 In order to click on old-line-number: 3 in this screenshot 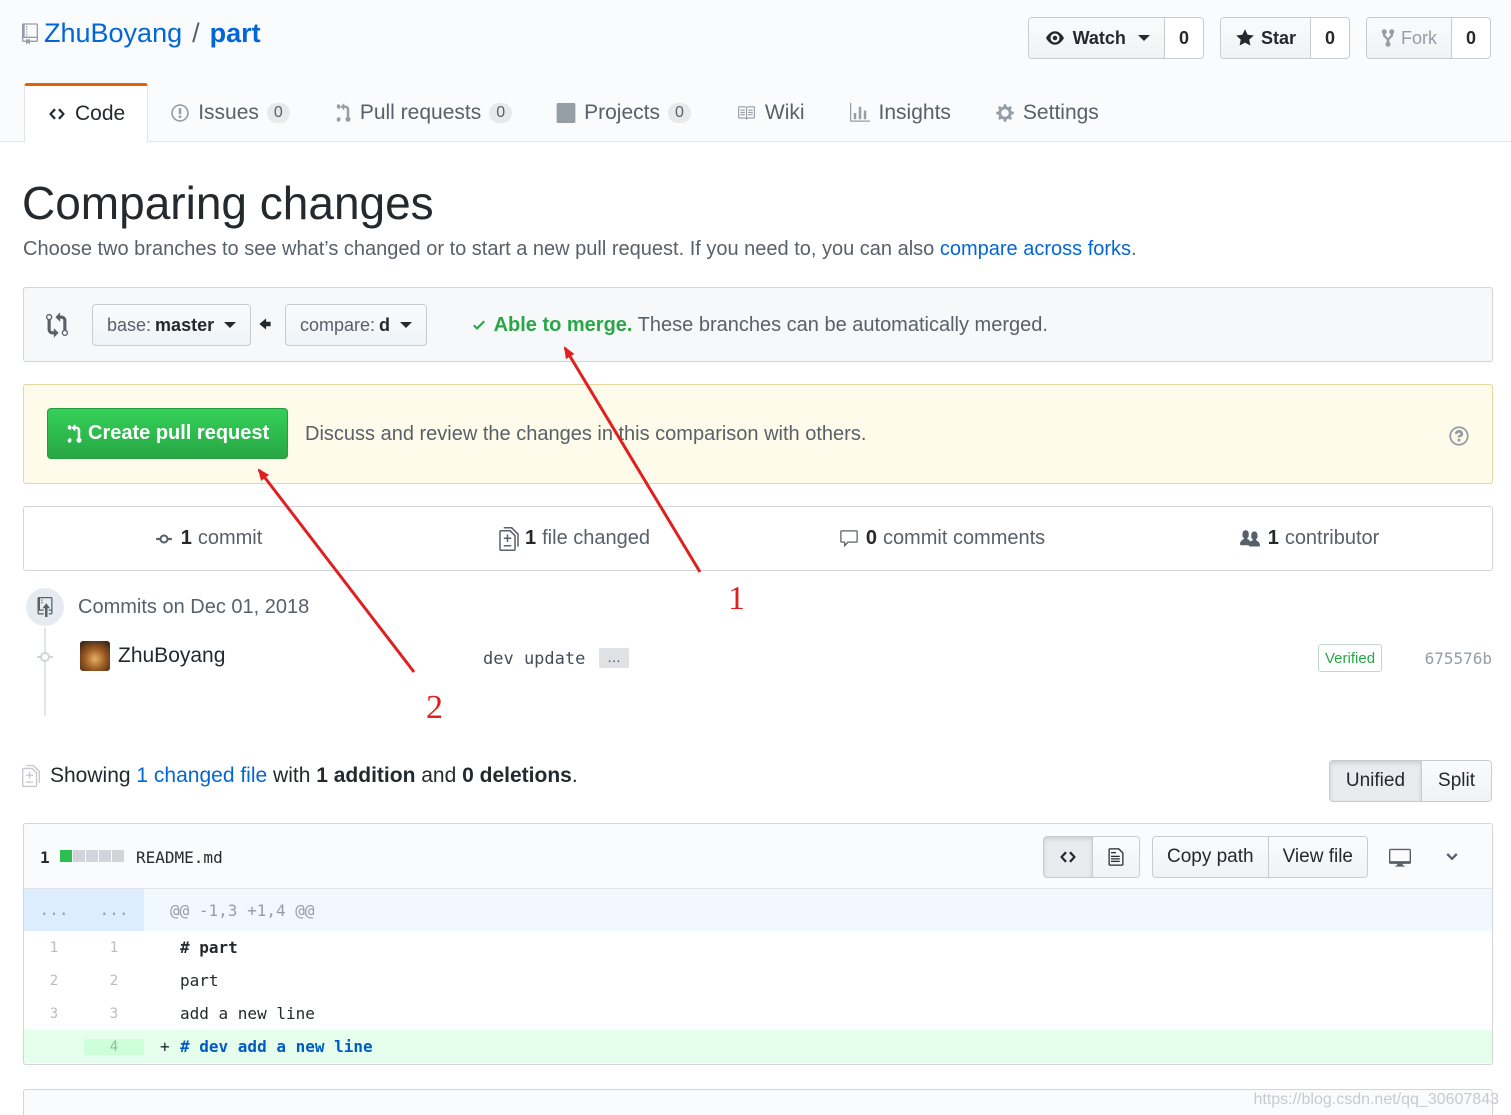, I will do `click(54, 1014)`.